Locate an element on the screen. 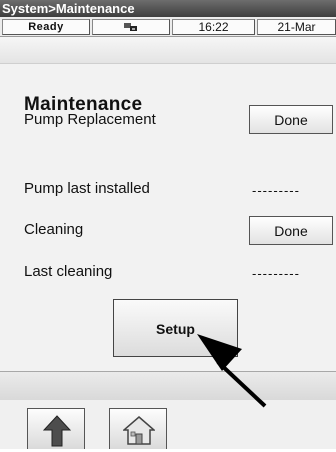 This screenshot has height=452, width=336. pump-last-installed-value: --------- is located at coordinates (276, 190).